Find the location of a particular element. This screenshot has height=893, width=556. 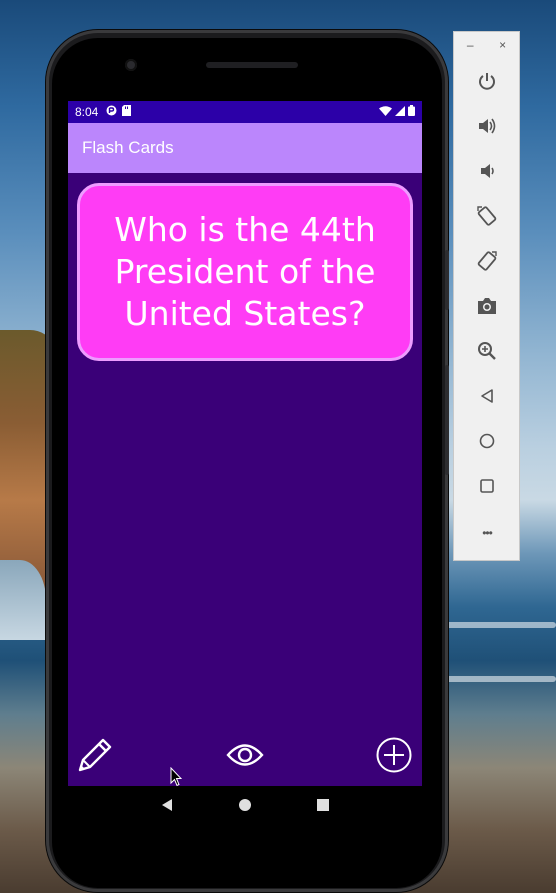

emulator-overview-button is located at coordinates (487, 488).